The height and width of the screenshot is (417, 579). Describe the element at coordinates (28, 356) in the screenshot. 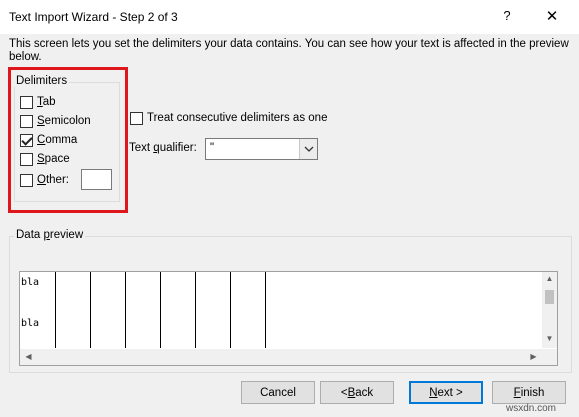

I see `scroll-left-icon: ◀` at that location.